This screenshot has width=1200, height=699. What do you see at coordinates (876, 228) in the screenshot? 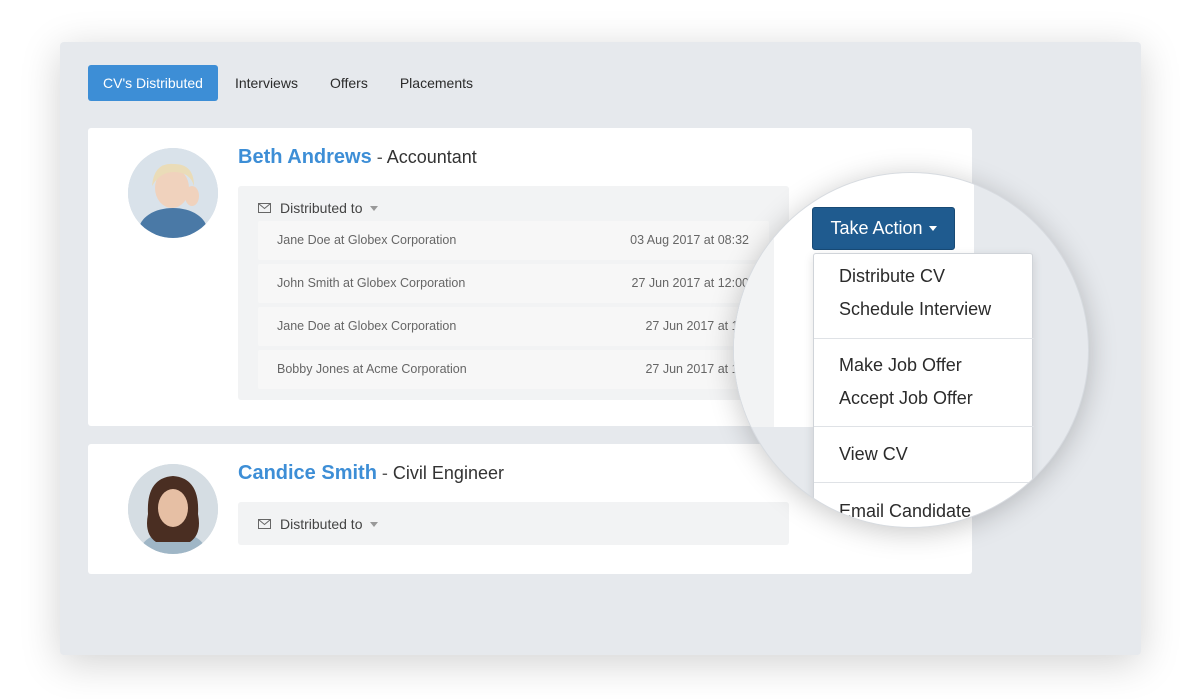
I see `take-action-label: Take Action` at bounding box center [876, 228].